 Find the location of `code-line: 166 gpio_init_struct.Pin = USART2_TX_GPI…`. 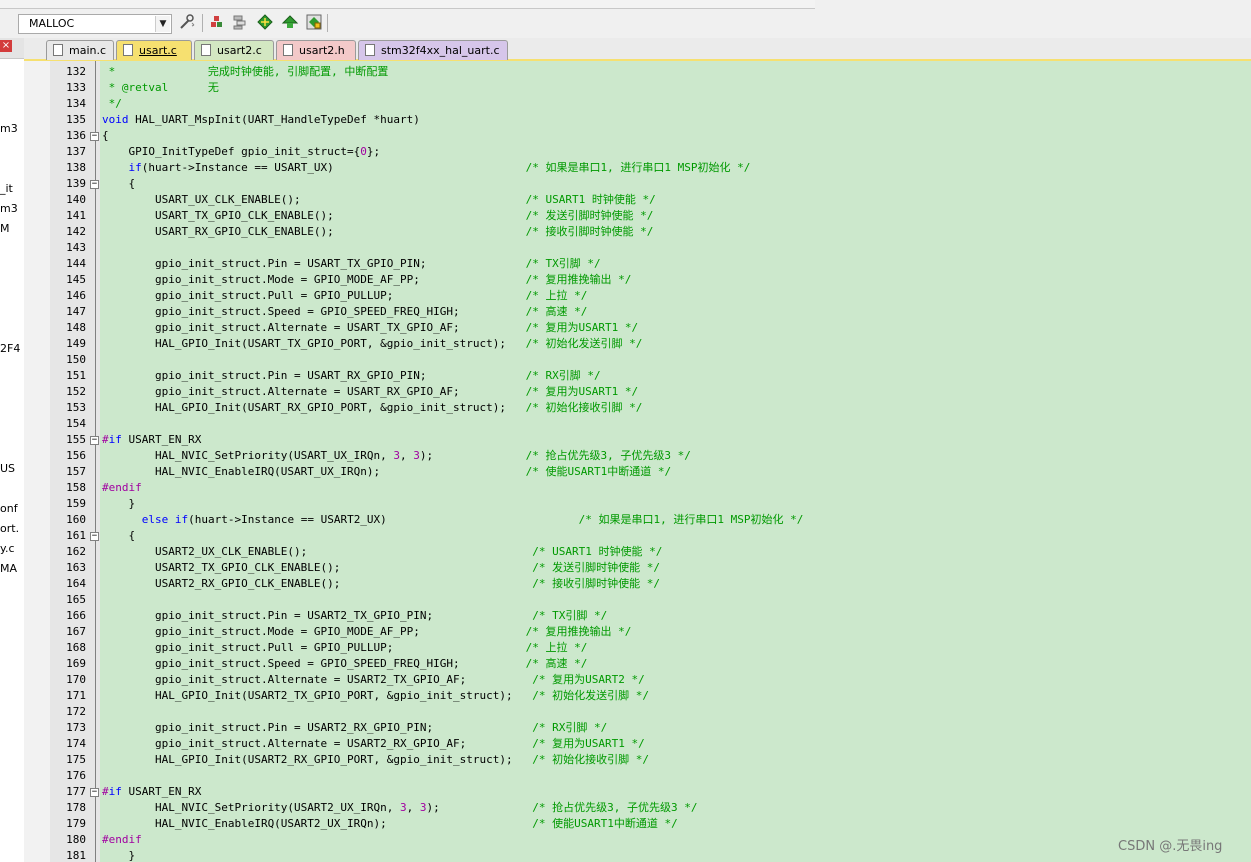

code-line: 166 gpio_init_struct.Pin = USART2_TX_GPI… is located at coordinates (637, 616).